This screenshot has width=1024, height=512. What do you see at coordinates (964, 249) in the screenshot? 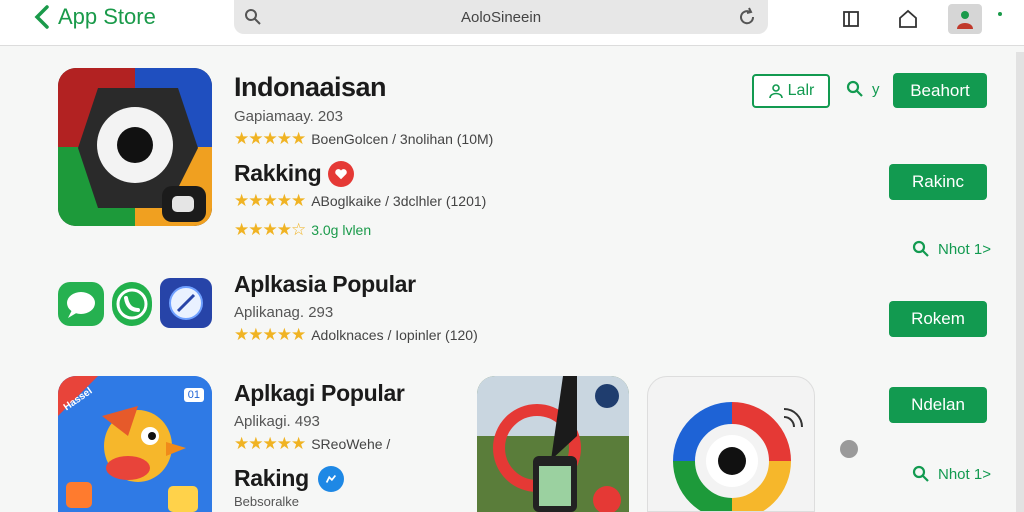
I see `next-label-1: Nhot 1>` at bounding box center [964, 249].